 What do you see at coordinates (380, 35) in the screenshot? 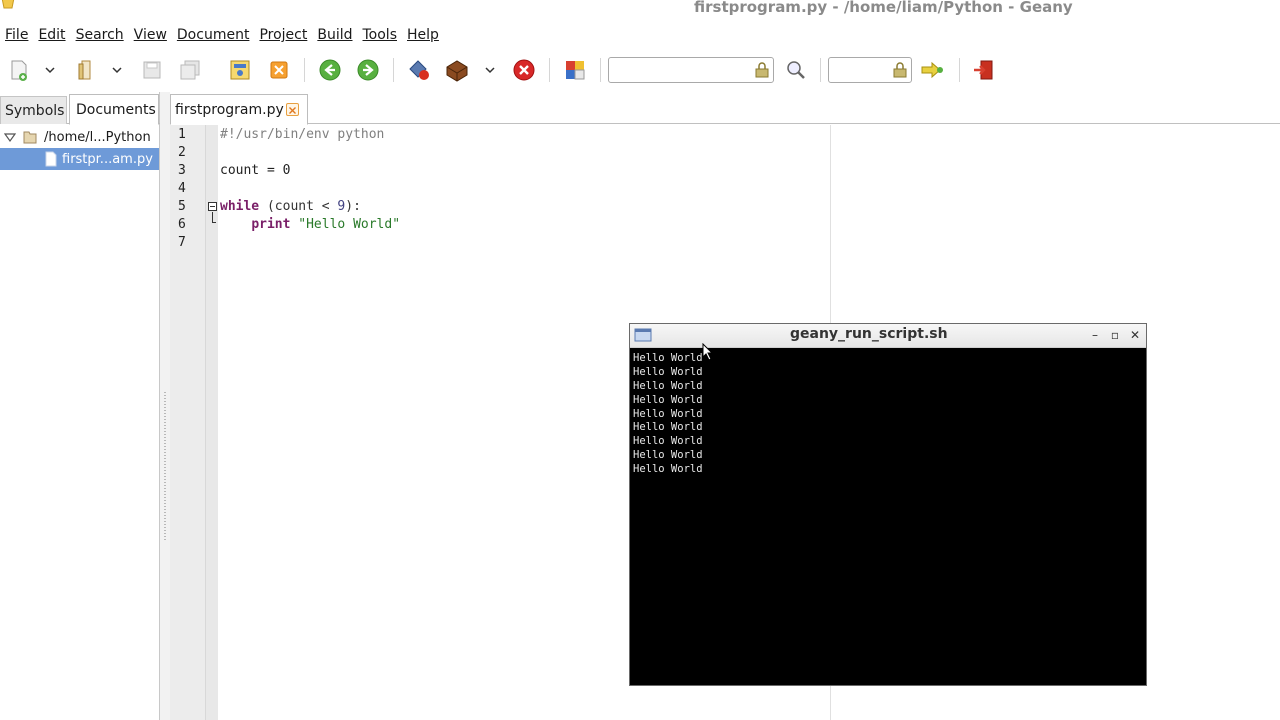
I see `menu-tools: Tools` at bounding box center [380, 35].